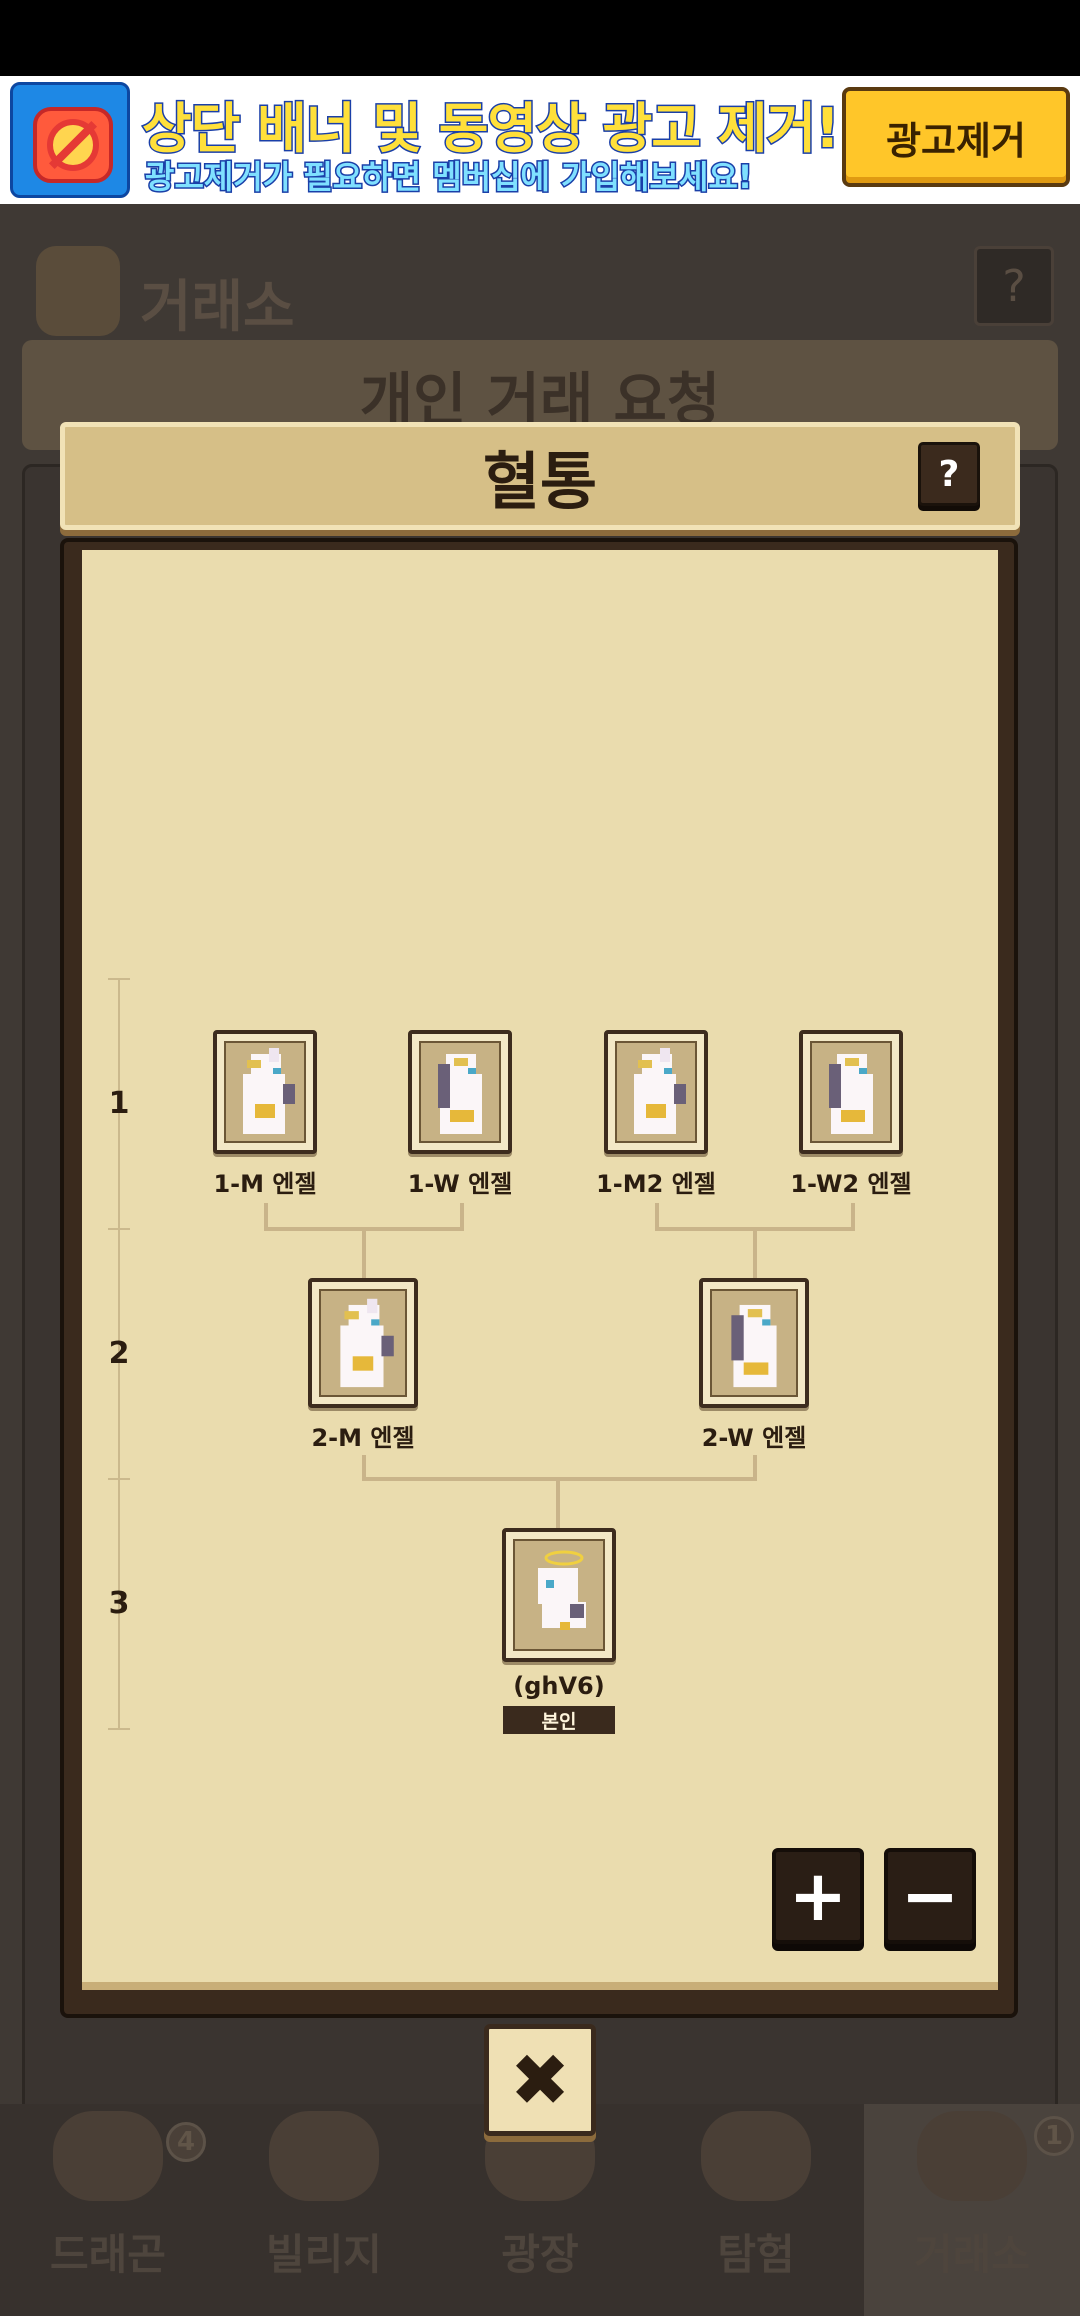 The width and height of the screenshot is (1080, 2316). I want to click on nav-label: 빌리지, so click(324, 2254).